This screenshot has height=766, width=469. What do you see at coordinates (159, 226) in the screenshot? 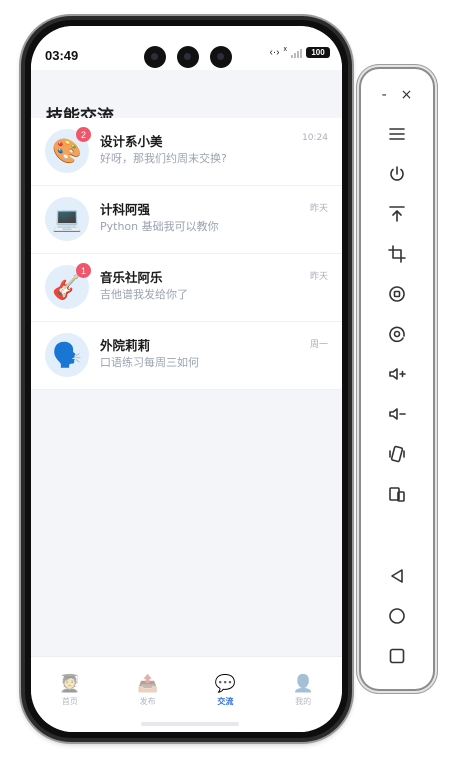
I see `chat-message: Python 基础我可以教你` at bounding box center [159, 226].